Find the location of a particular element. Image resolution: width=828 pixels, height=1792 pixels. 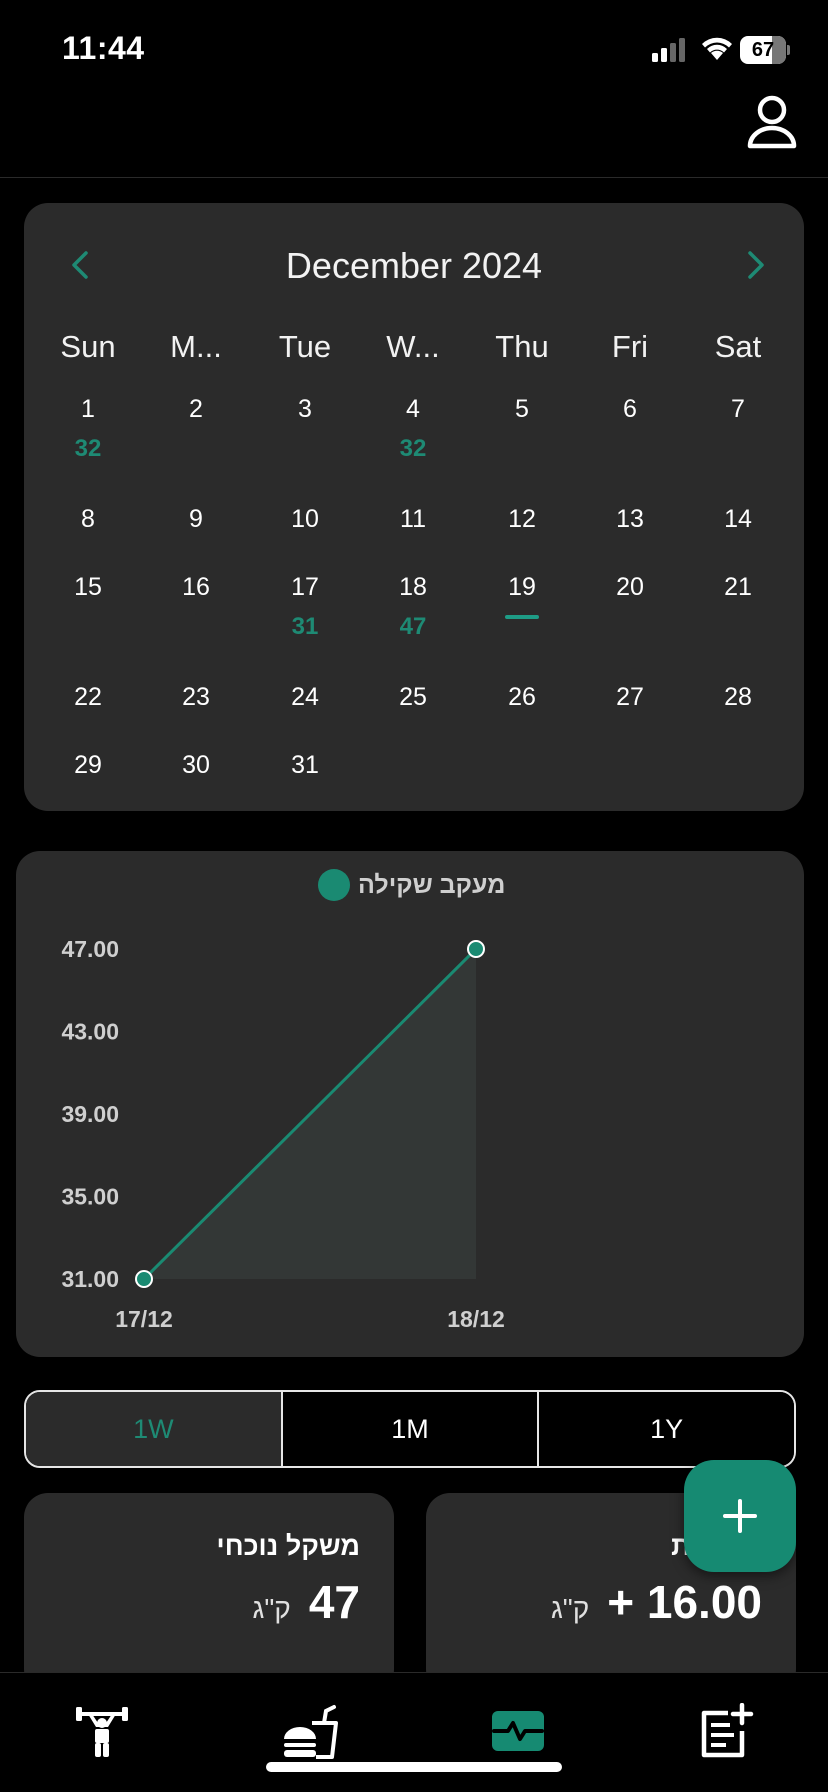

current-weight-value: 47 is located at coordinates (334, 1602).